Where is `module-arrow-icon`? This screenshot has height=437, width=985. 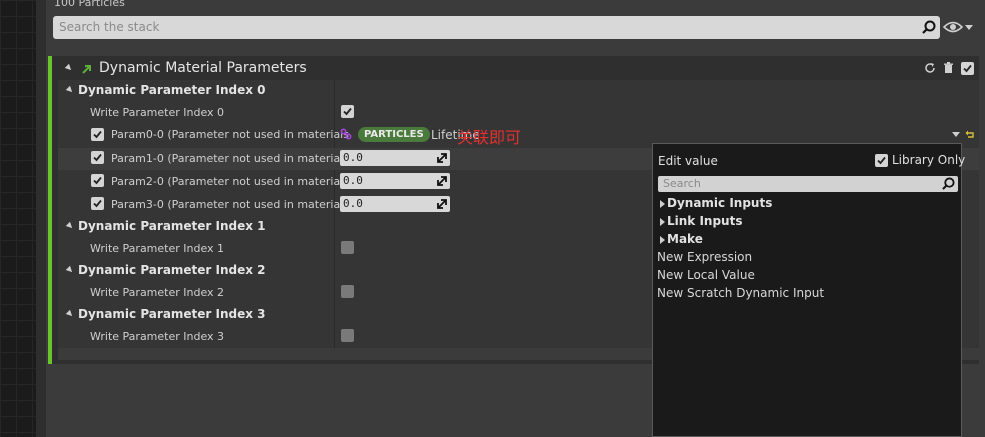
module-arrow-icon is located at coordinates (86, 69).